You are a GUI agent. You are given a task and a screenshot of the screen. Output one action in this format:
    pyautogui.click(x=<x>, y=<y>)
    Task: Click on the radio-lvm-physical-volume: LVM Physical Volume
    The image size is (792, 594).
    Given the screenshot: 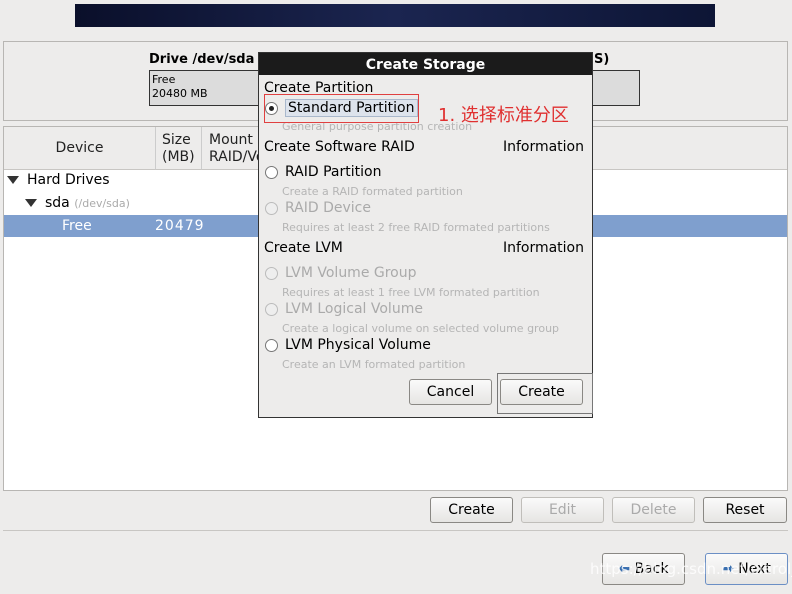 What is the action you would take?
    pyautogui.click(x=348, y=345)
    